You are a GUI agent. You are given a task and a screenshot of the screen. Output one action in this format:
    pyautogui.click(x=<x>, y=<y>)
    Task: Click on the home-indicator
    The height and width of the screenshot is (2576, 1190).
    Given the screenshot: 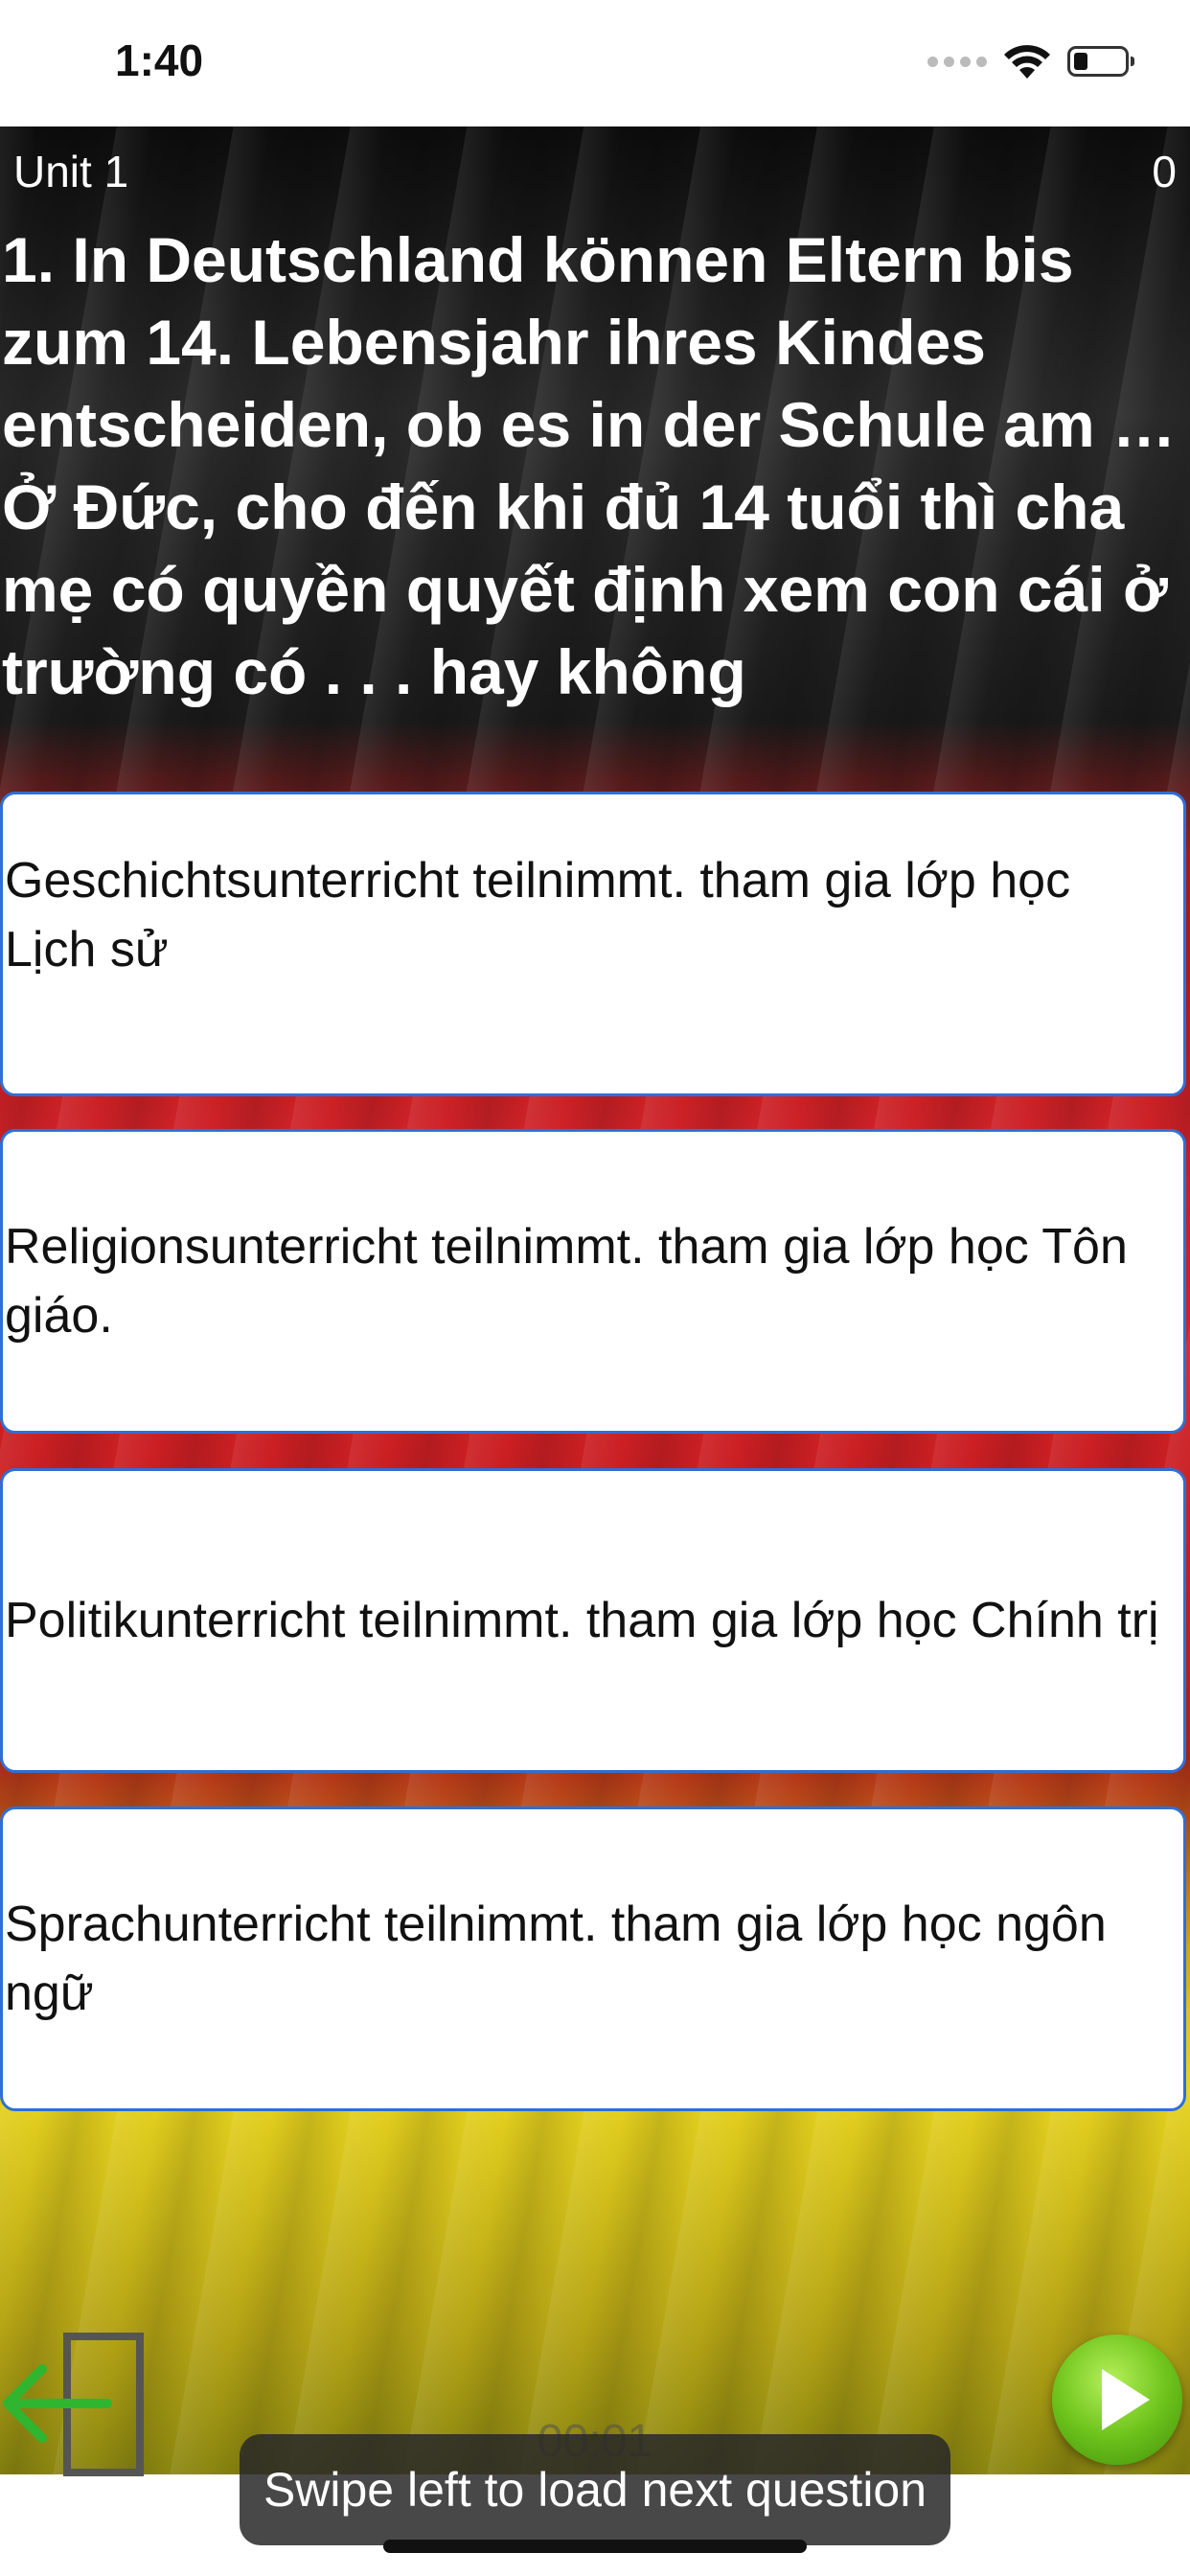 What is the action you would take?
    pyautogui.click(x=595, y=2546)
    